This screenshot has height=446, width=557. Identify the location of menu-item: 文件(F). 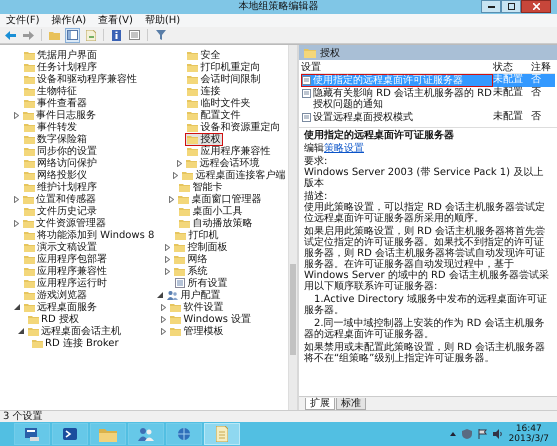
(23, 20).